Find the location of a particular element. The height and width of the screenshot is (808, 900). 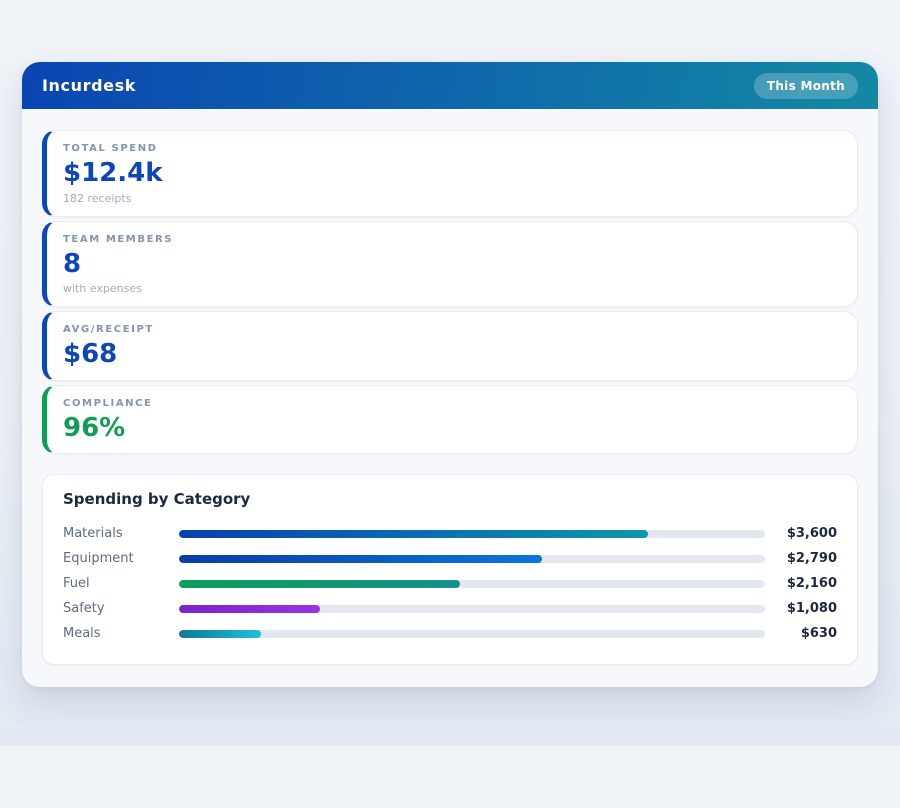

stat-sub: with expenses is located at coordinates (102, 289).